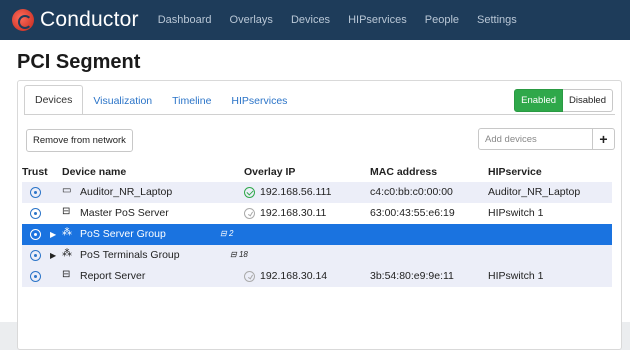 The width and height of the screenshot is (630, 350). What do you see at coordinates (317, 234) in the screenshot?
I see `table-row: ▶ ⁂ PoS Server Group ⊟ 2` at bounding box center [317, 234].